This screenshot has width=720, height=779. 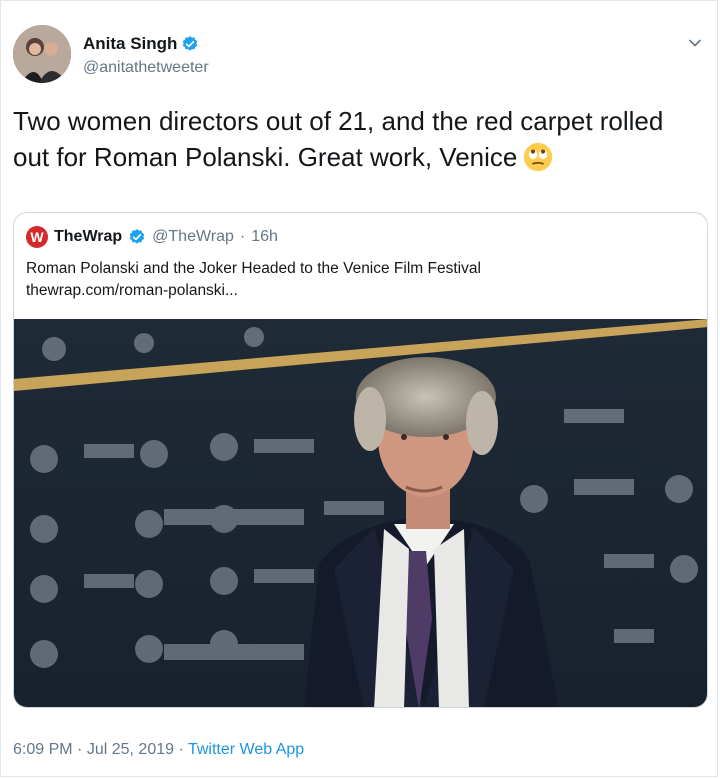 I want to click on author-block: Anita Singh @anitathetweeter, so click(x=146, y=56).